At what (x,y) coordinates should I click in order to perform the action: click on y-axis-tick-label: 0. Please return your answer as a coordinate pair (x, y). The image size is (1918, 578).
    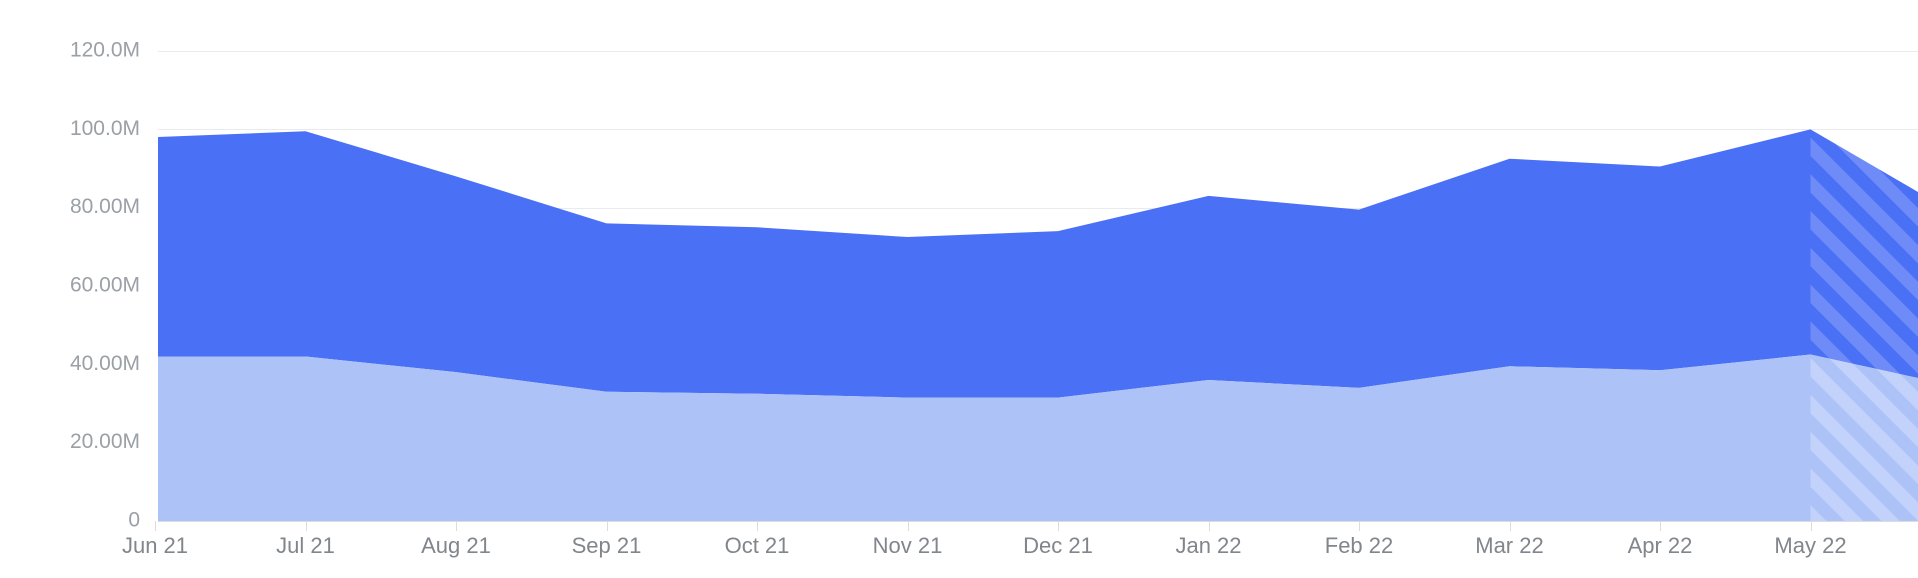
    Looking at the image, I should click on (134, 520).